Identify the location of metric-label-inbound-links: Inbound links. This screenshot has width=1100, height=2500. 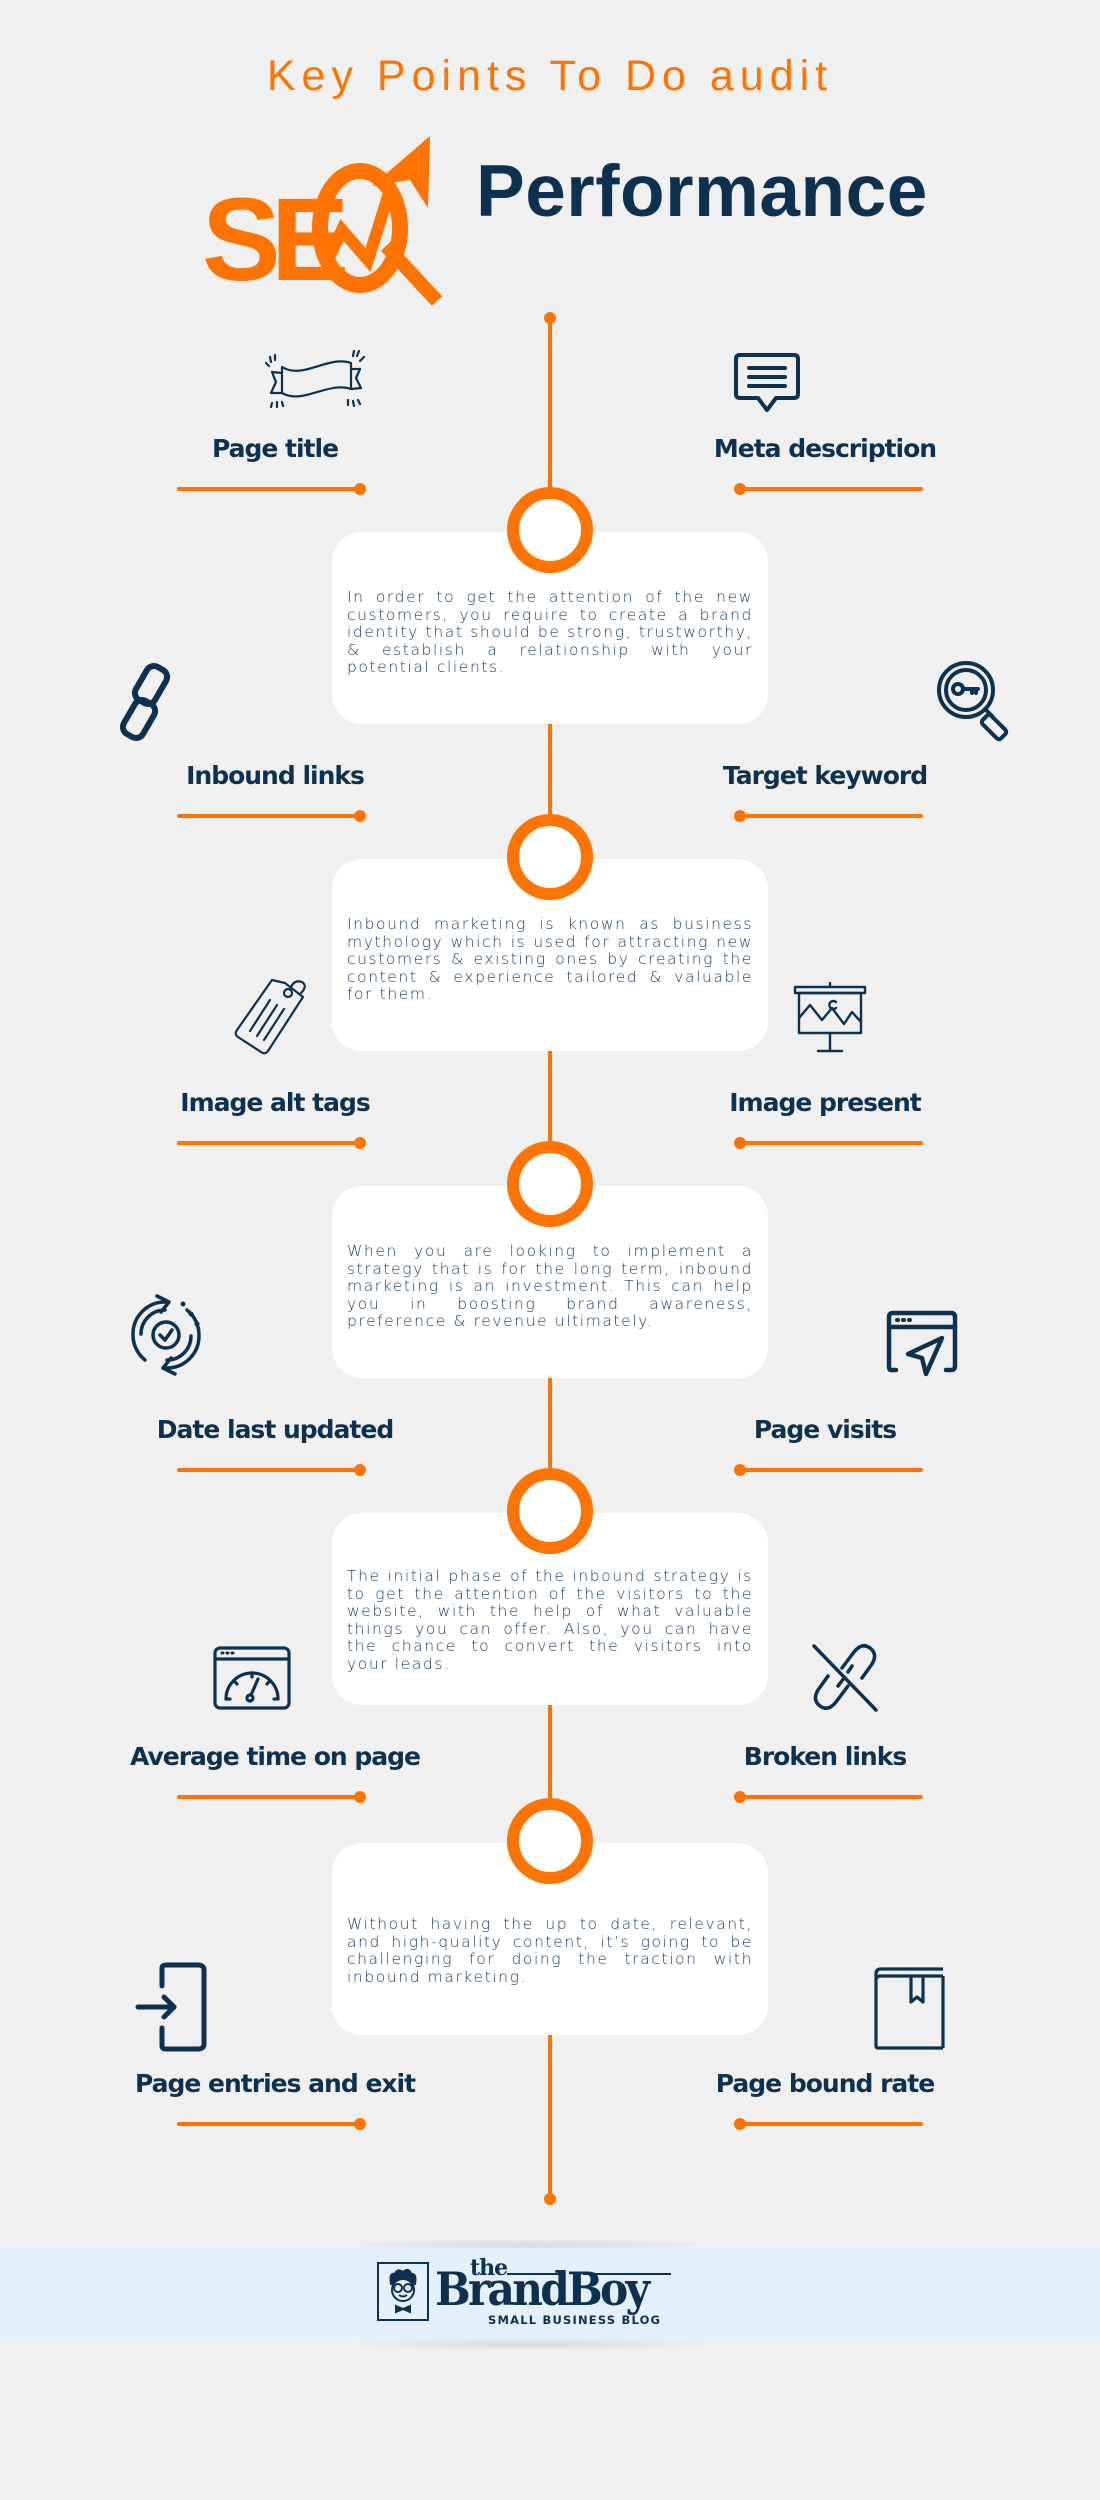
(275, 775).